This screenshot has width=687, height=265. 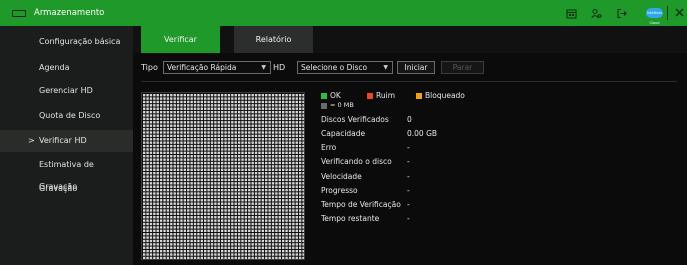 What do you see at coordinates (343, 13) in the screenshot?
I see `title-bar: Armazenamento Intelbras Cloud` at bounding box center [343, 13].